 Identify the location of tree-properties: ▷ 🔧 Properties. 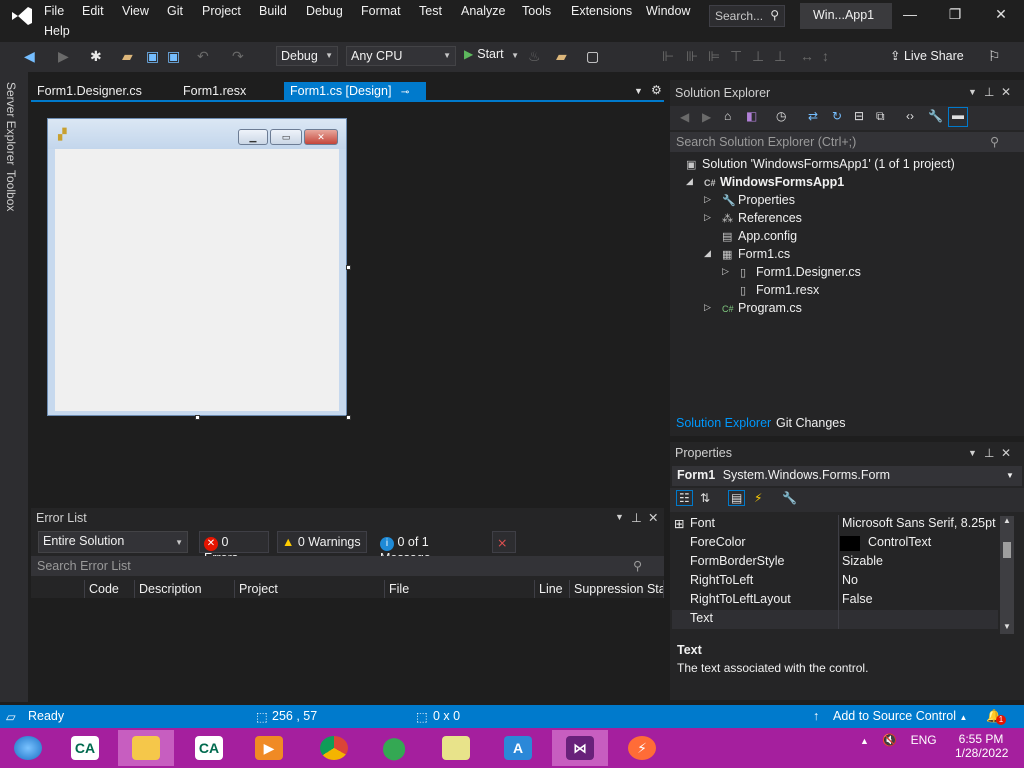
(749, 200).